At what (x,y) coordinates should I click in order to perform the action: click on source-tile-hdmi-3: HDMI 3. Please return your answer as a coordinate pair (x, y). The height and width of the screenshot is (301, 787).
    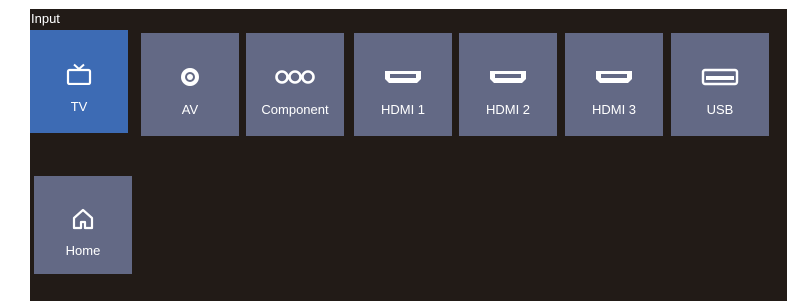
    Looking at the image, I should click on (614, 84).